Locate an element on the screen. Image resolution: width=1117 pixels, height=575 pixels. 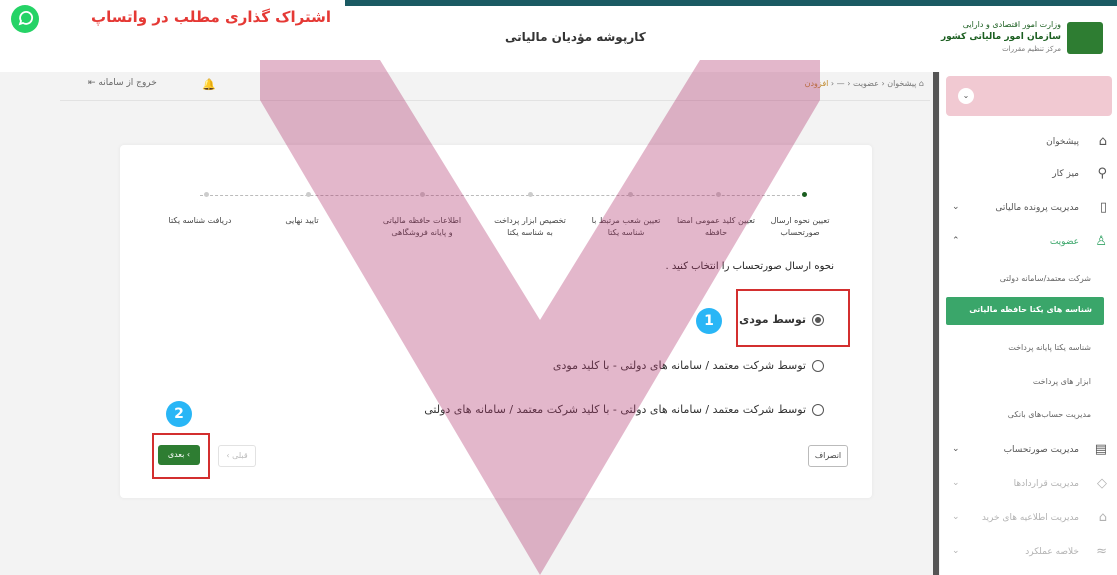
bag-icon: ⌂ is located at coordinates (1102, 517).